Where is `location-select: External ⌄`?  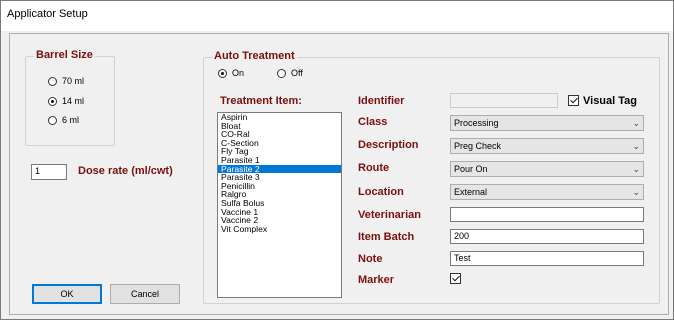 location-select: External ⌄ is located at coordinates (547, 192).